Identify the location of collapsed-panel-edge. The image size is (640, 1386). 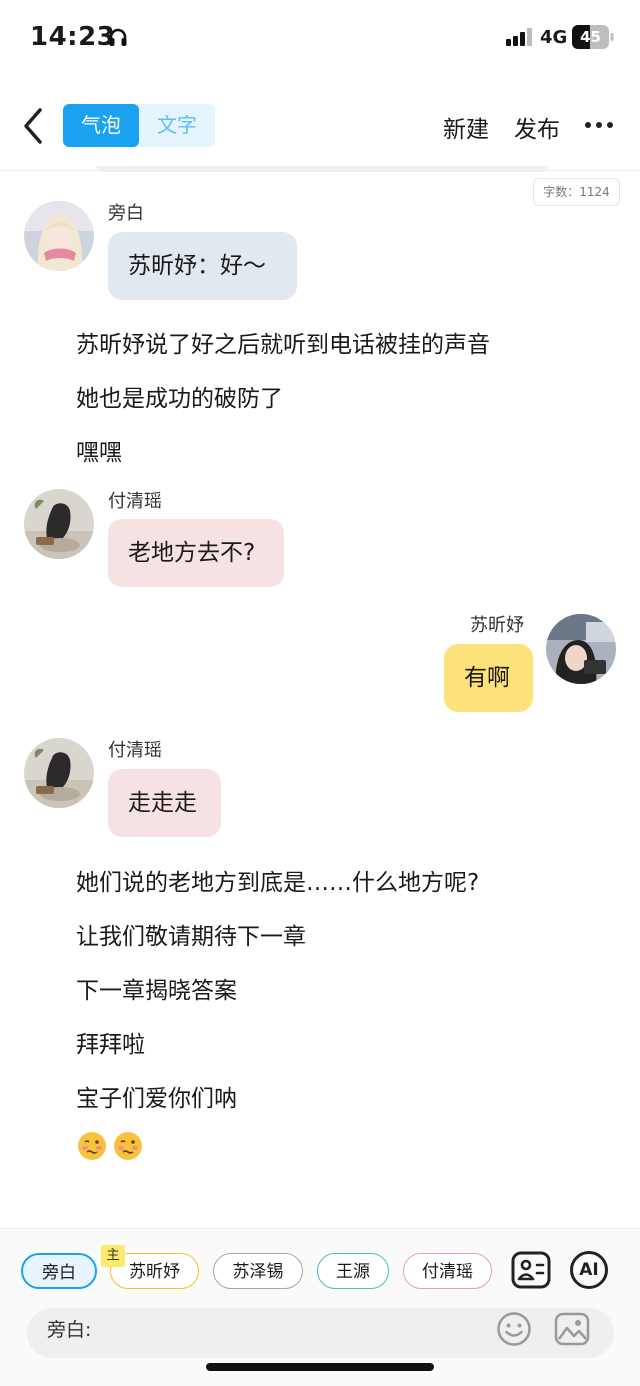
(322, 169).